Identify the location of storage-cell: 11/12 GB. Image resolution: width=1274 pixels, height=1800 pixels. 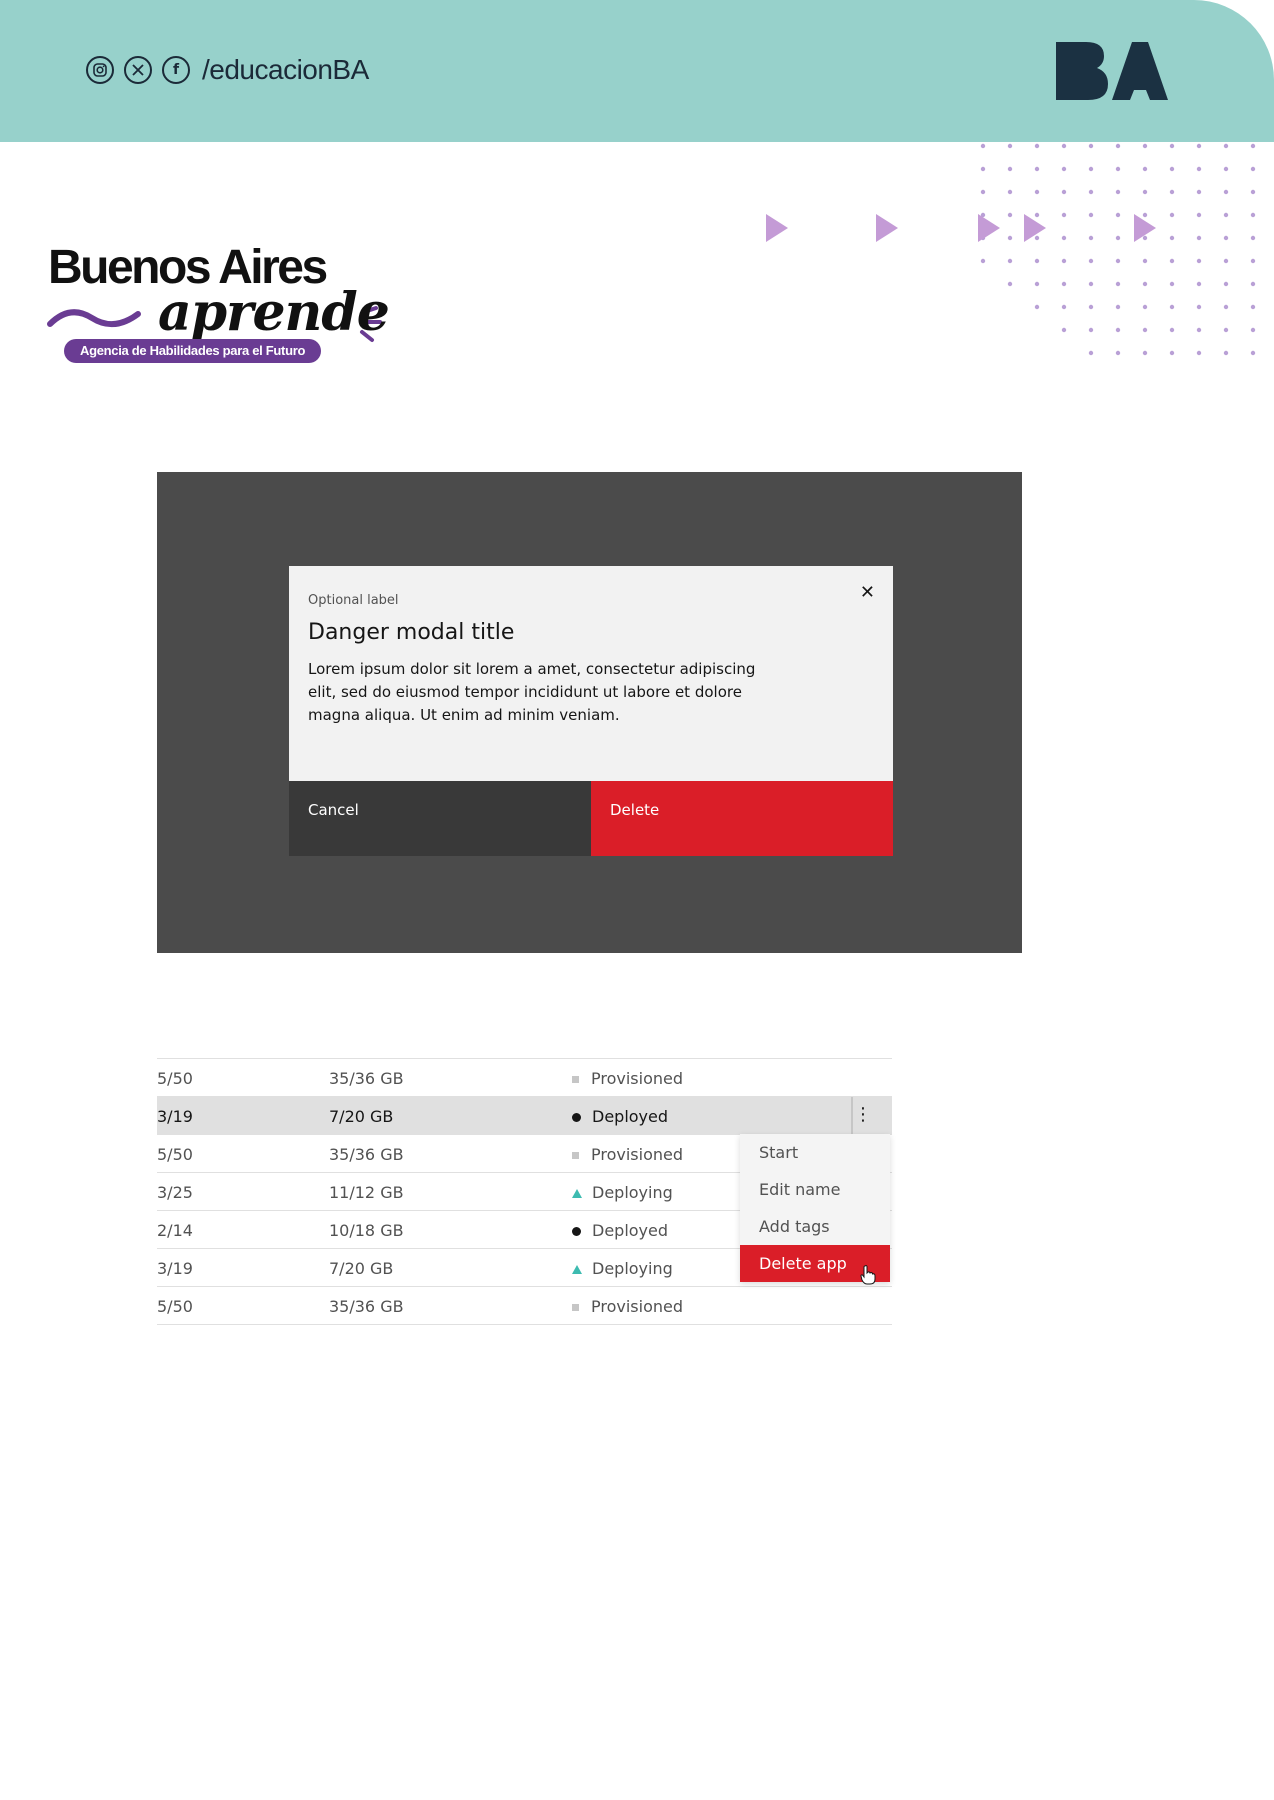
(366, 1192).